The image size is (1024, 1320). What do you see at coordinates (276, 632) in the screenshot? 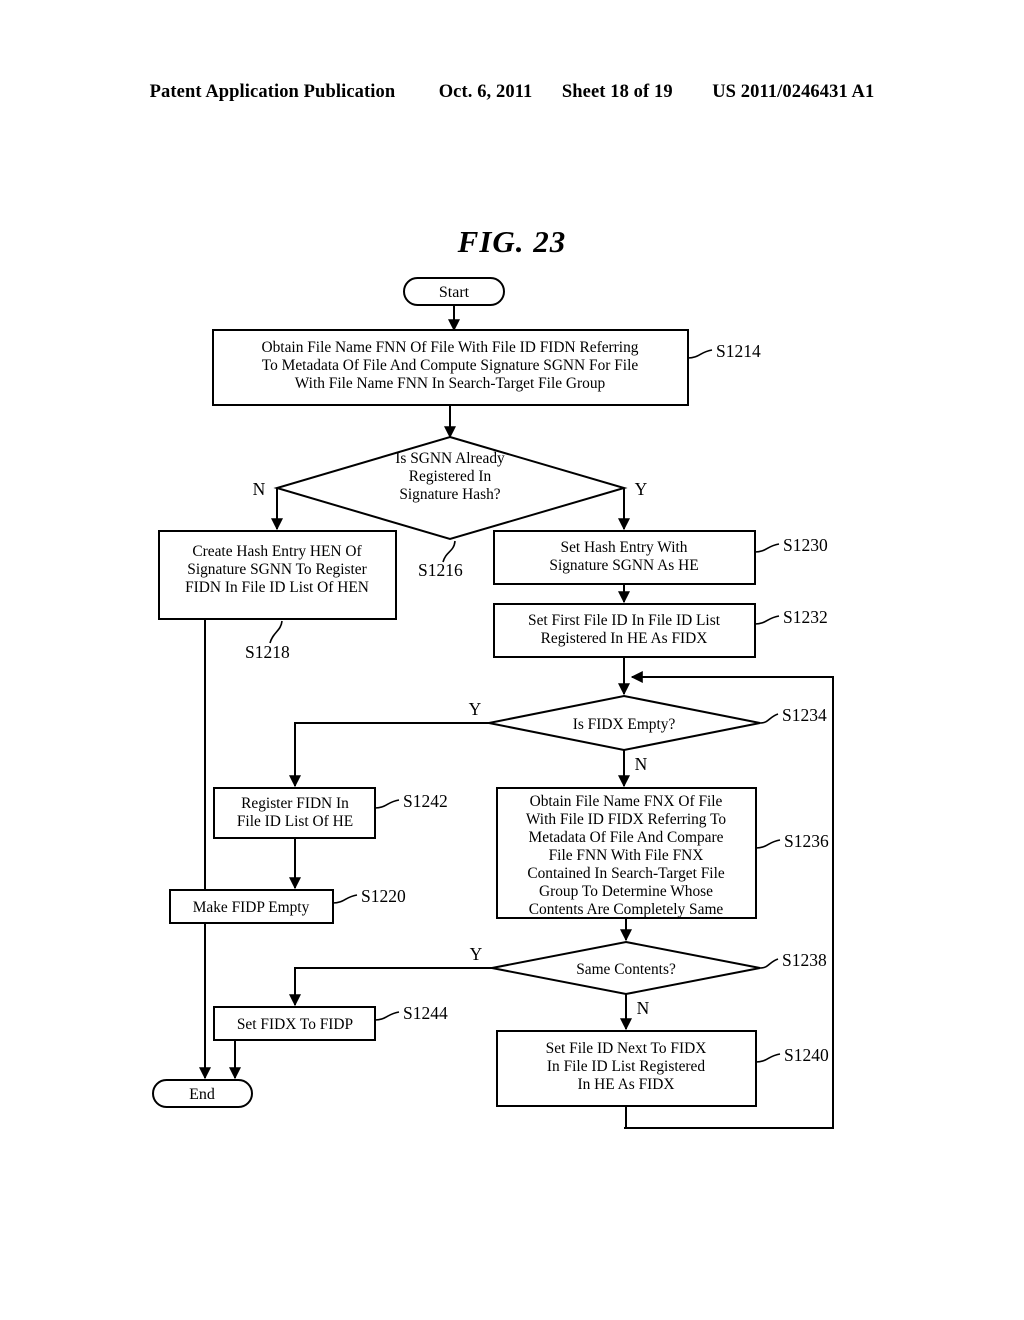
I see `s1218-leader` at bounding box center [276, 632].